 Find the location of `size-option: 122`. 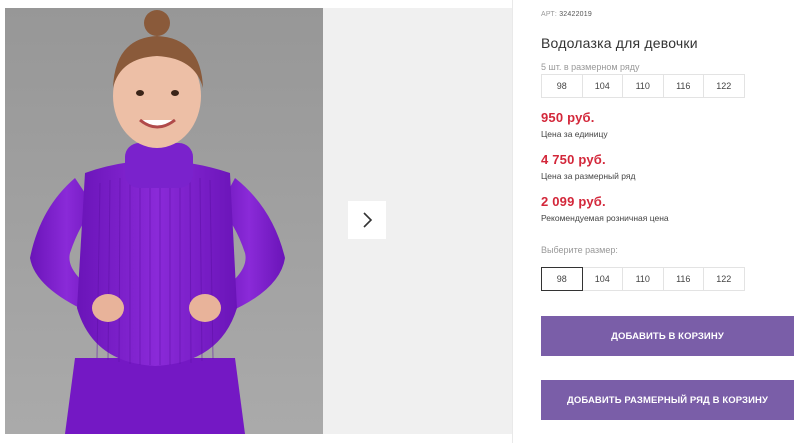

size-option: 122 is located at coordinates (724, 279).